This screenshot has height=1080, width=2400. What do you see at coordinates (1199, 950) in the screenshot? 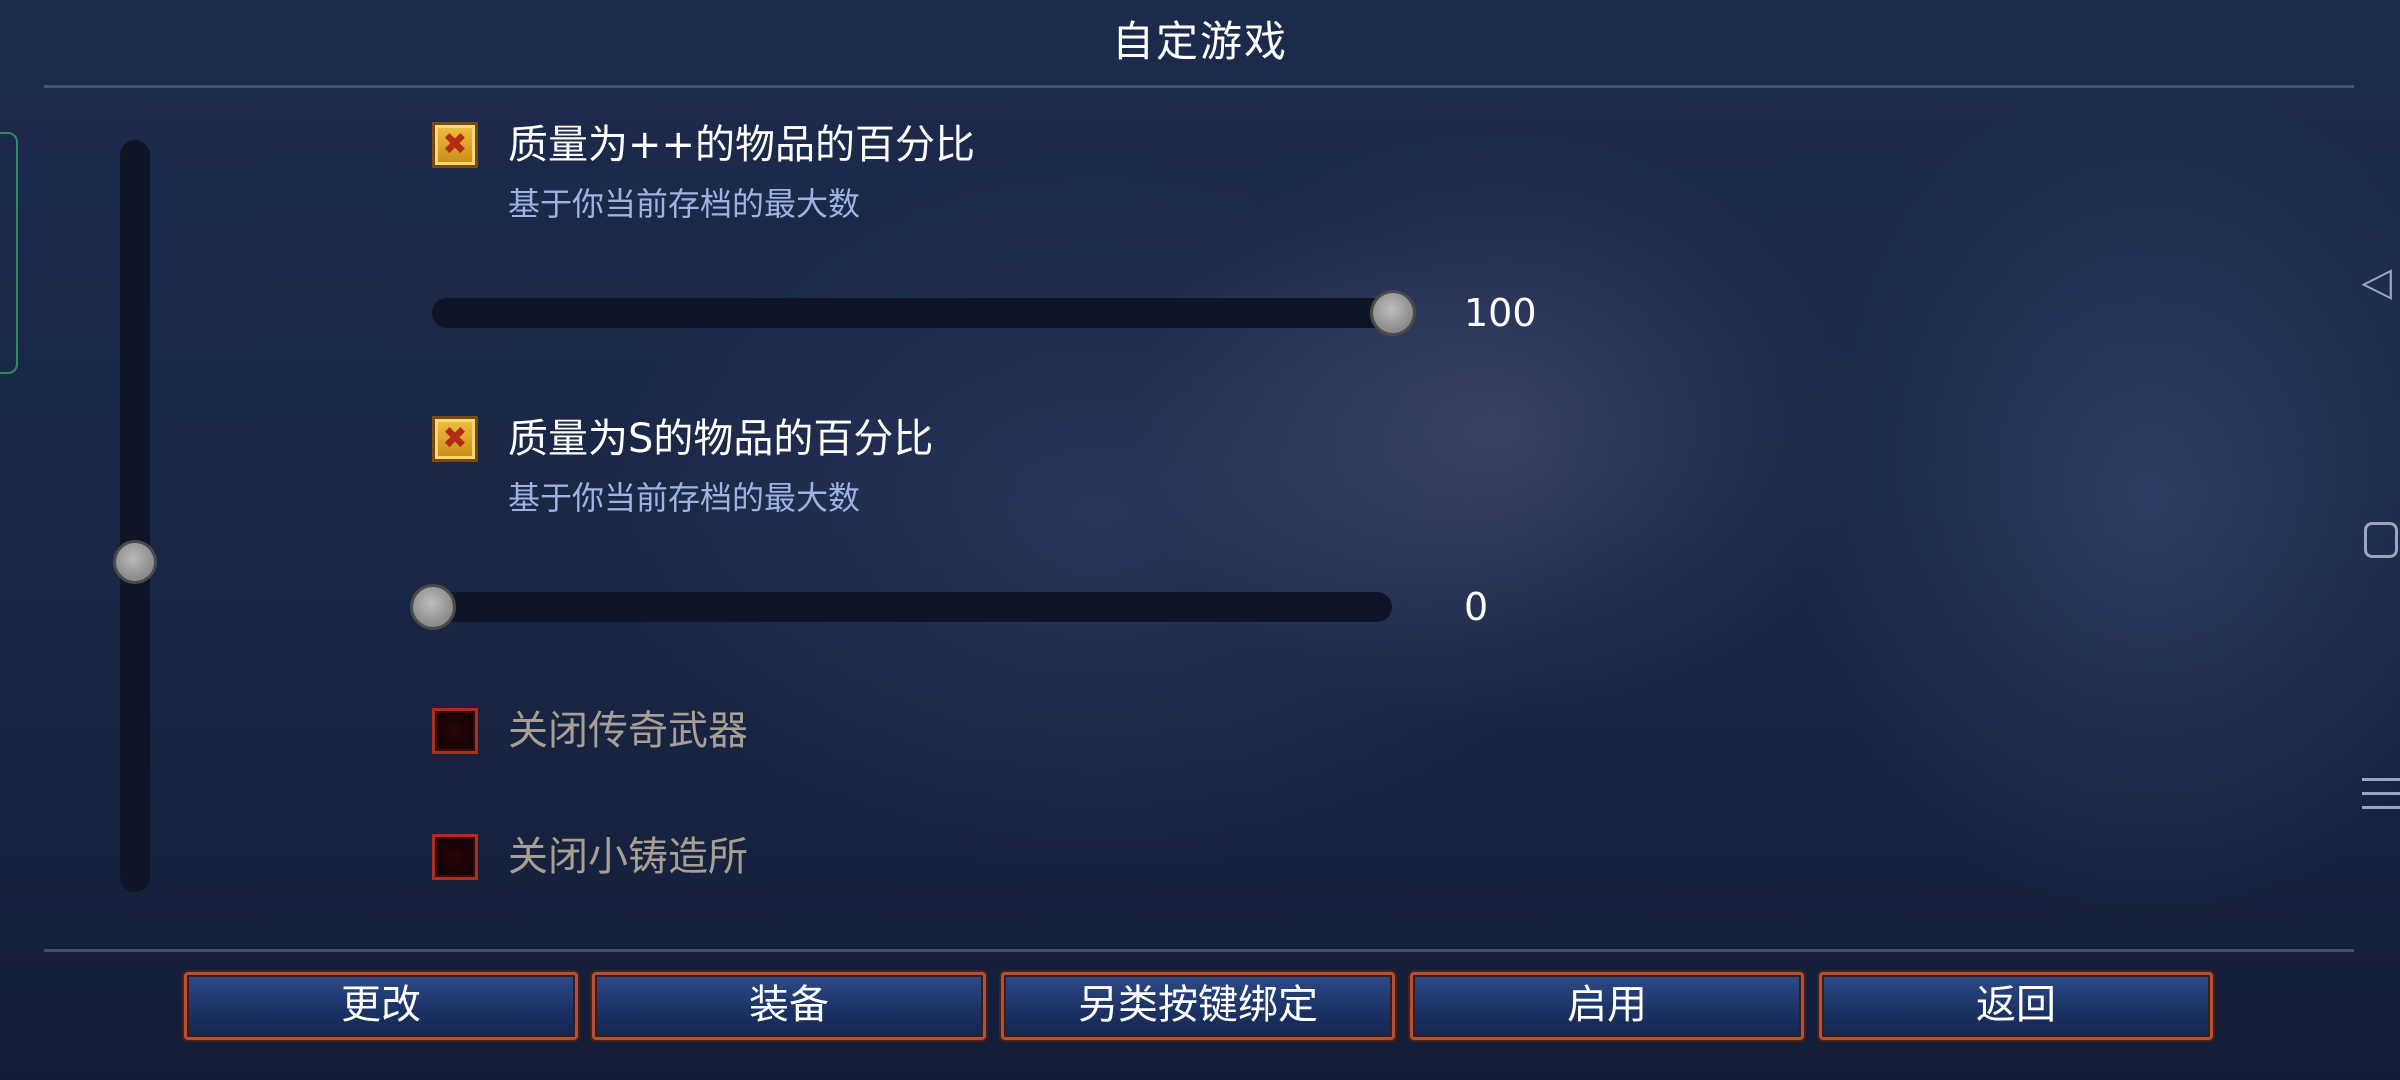
I see `bottom-divider` at bounding box center [1199, 950].